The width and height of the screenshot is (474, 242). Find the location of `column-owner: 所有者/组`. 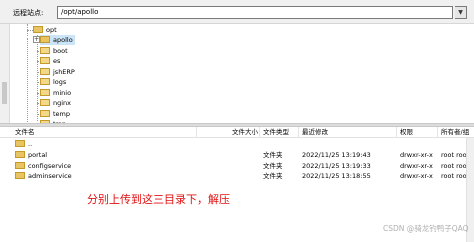

column-owner: 所有者/组 is located at coordinates (455, 132).